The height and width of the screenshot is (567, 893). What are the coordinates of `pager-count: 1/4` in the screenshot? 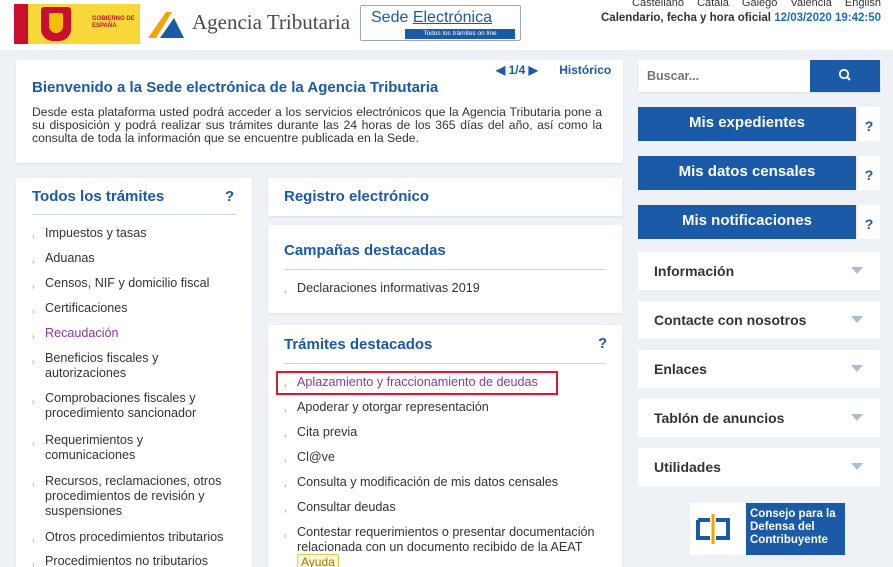 It's located at (517, 70).